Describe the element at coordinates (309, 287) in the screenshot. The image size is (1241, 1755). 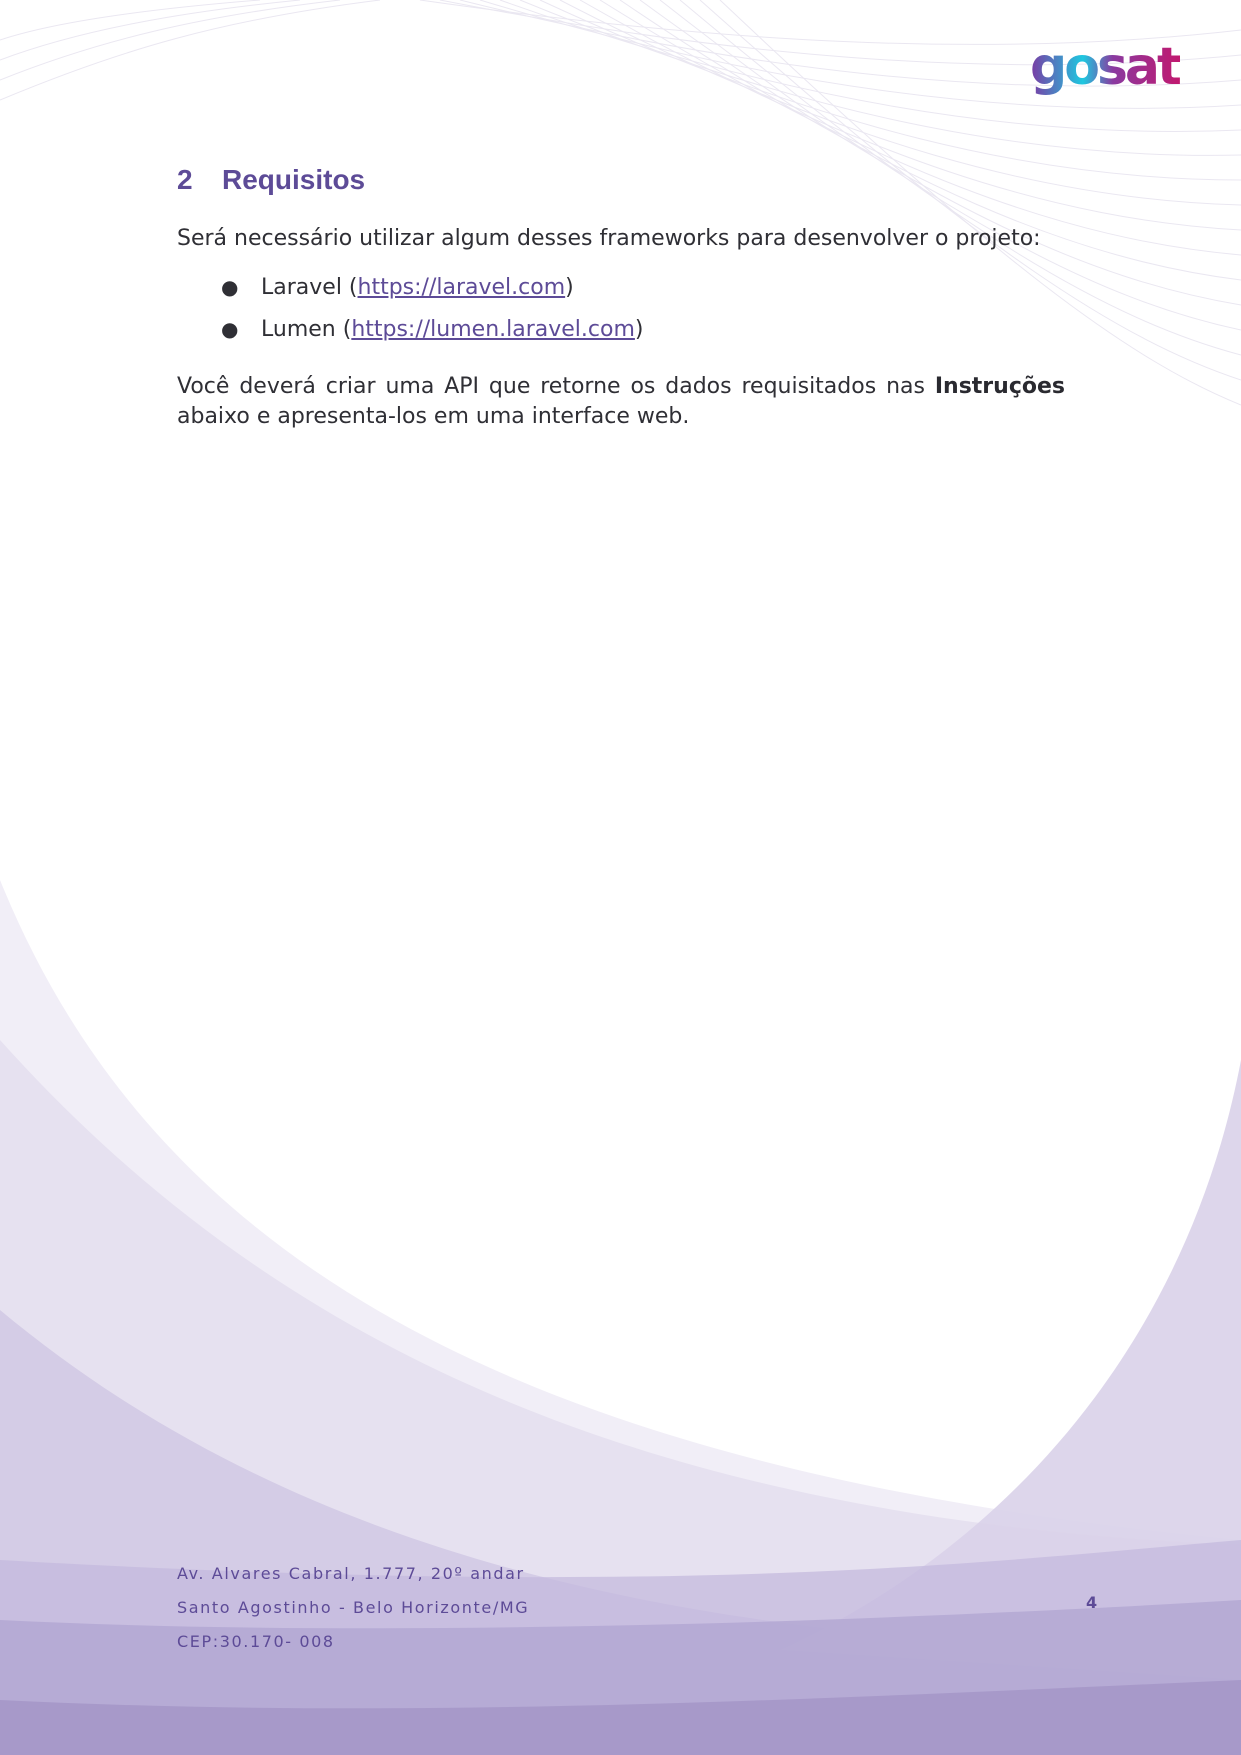
I see `framework-name: Laravel (` at that location.